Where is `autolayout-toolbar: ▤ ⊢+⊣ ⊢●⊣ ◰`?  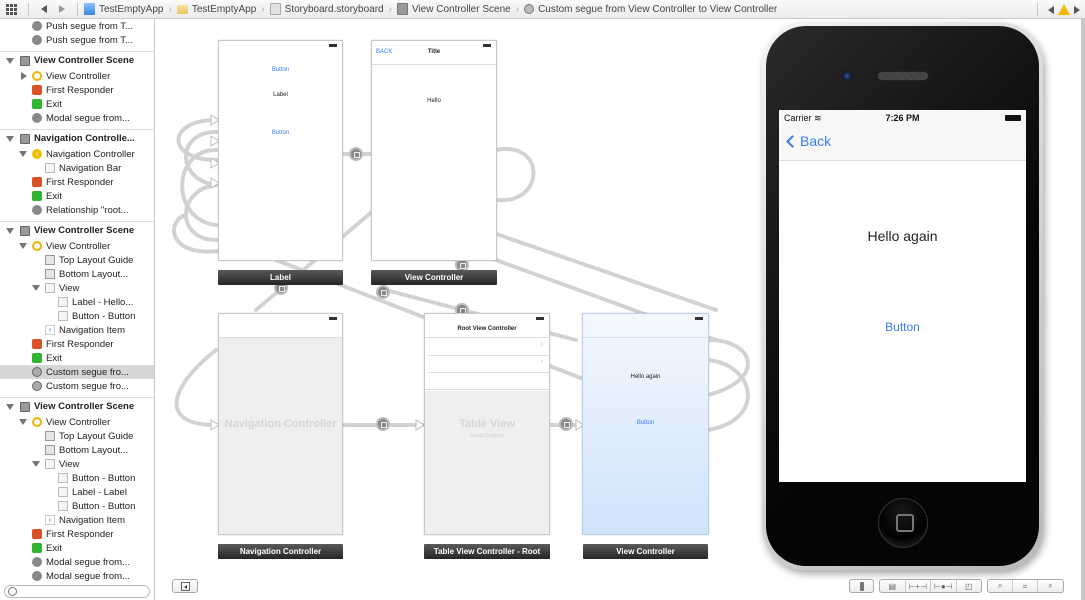 autolayout-toolbar: ▤ ⊢+⊣ ⊢●⊣ ◰ is located at coordinates (930, 586).